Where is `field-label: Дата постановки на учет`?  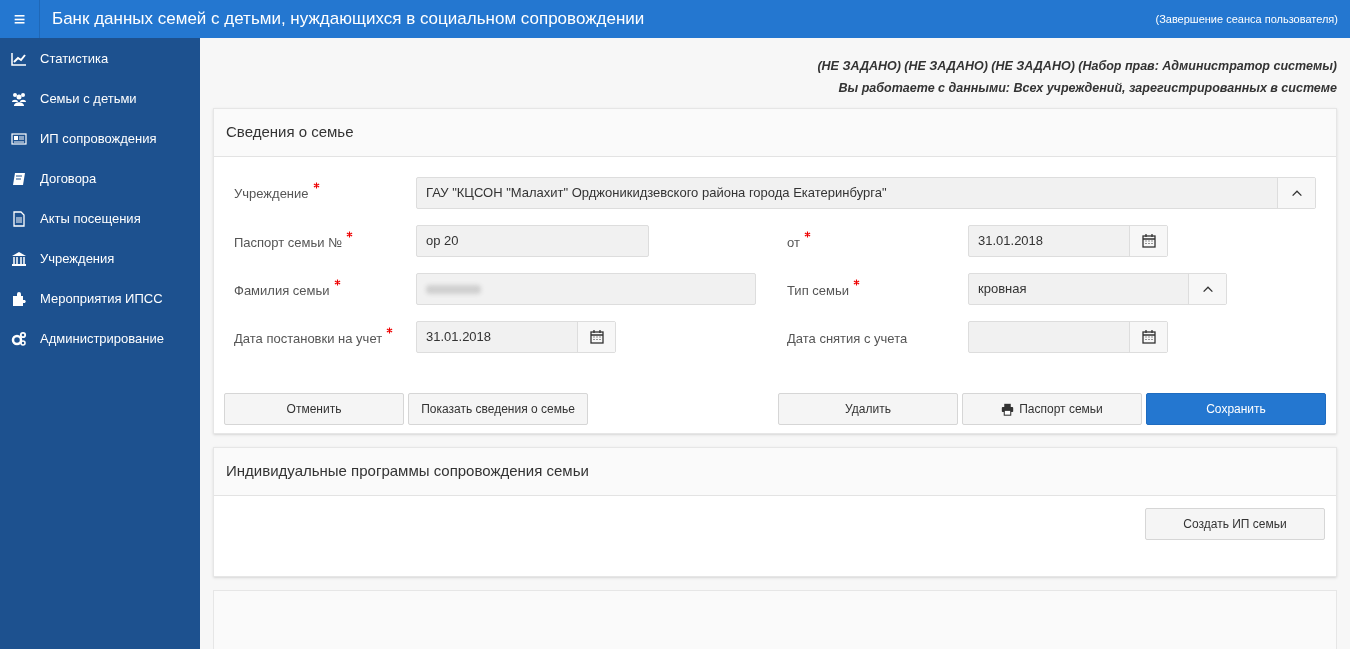
field-label: Дата постановки на учет is located at coordinates (325, 335).